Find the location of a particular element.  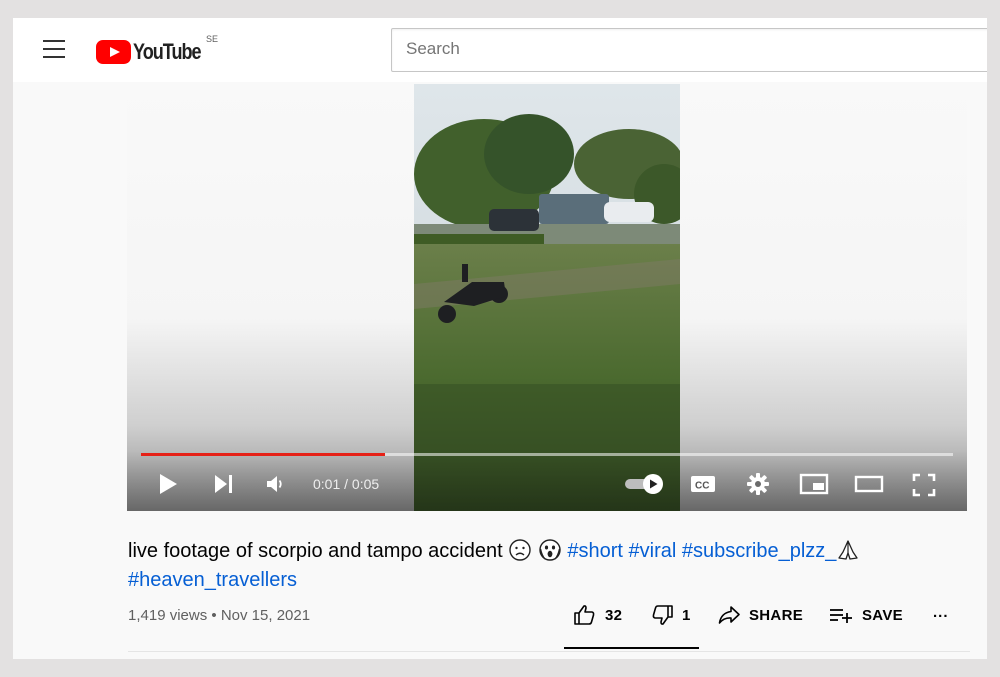

hashtag-heaven-travellers-link: #heaven_travellers is located at coordinates (212, 580).